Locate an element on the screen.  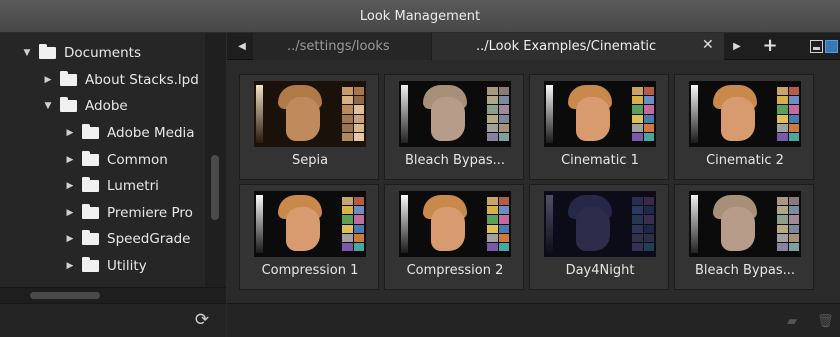
chevron-left-icon: ◀ is located at coordinates (242, 46).